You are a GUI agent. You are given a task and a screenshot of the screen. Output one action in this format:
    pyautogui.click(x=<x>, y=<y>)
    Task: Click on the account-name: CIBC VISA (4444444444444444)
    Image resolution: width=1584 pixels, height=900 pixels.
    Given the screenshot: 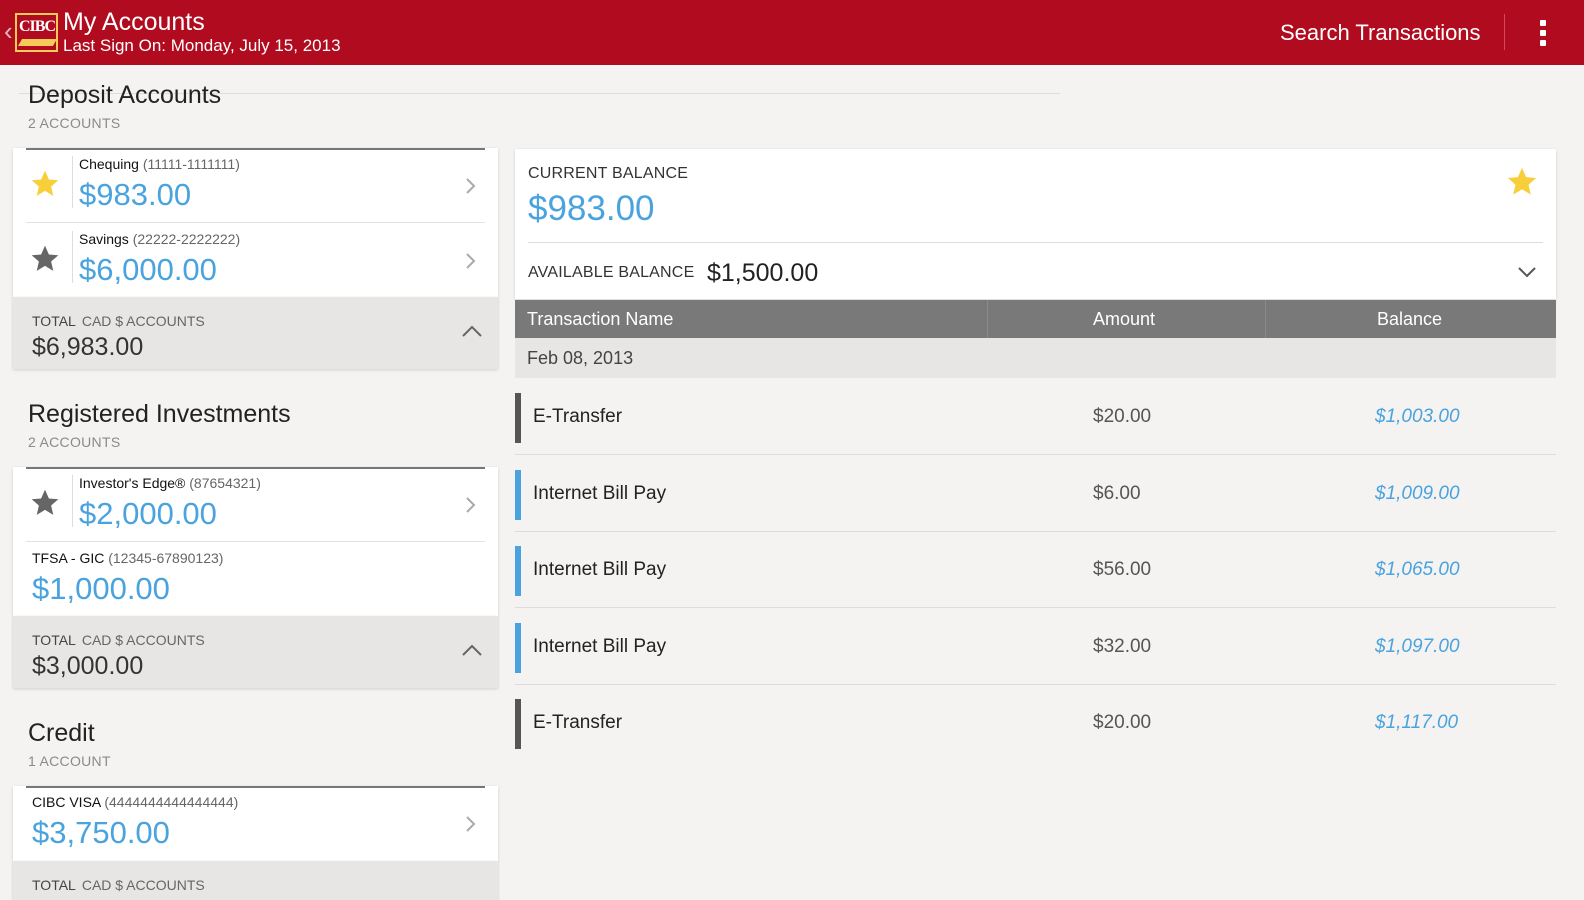 What is the action you would take?
    pyautogui.click(x=135, y=802)
    